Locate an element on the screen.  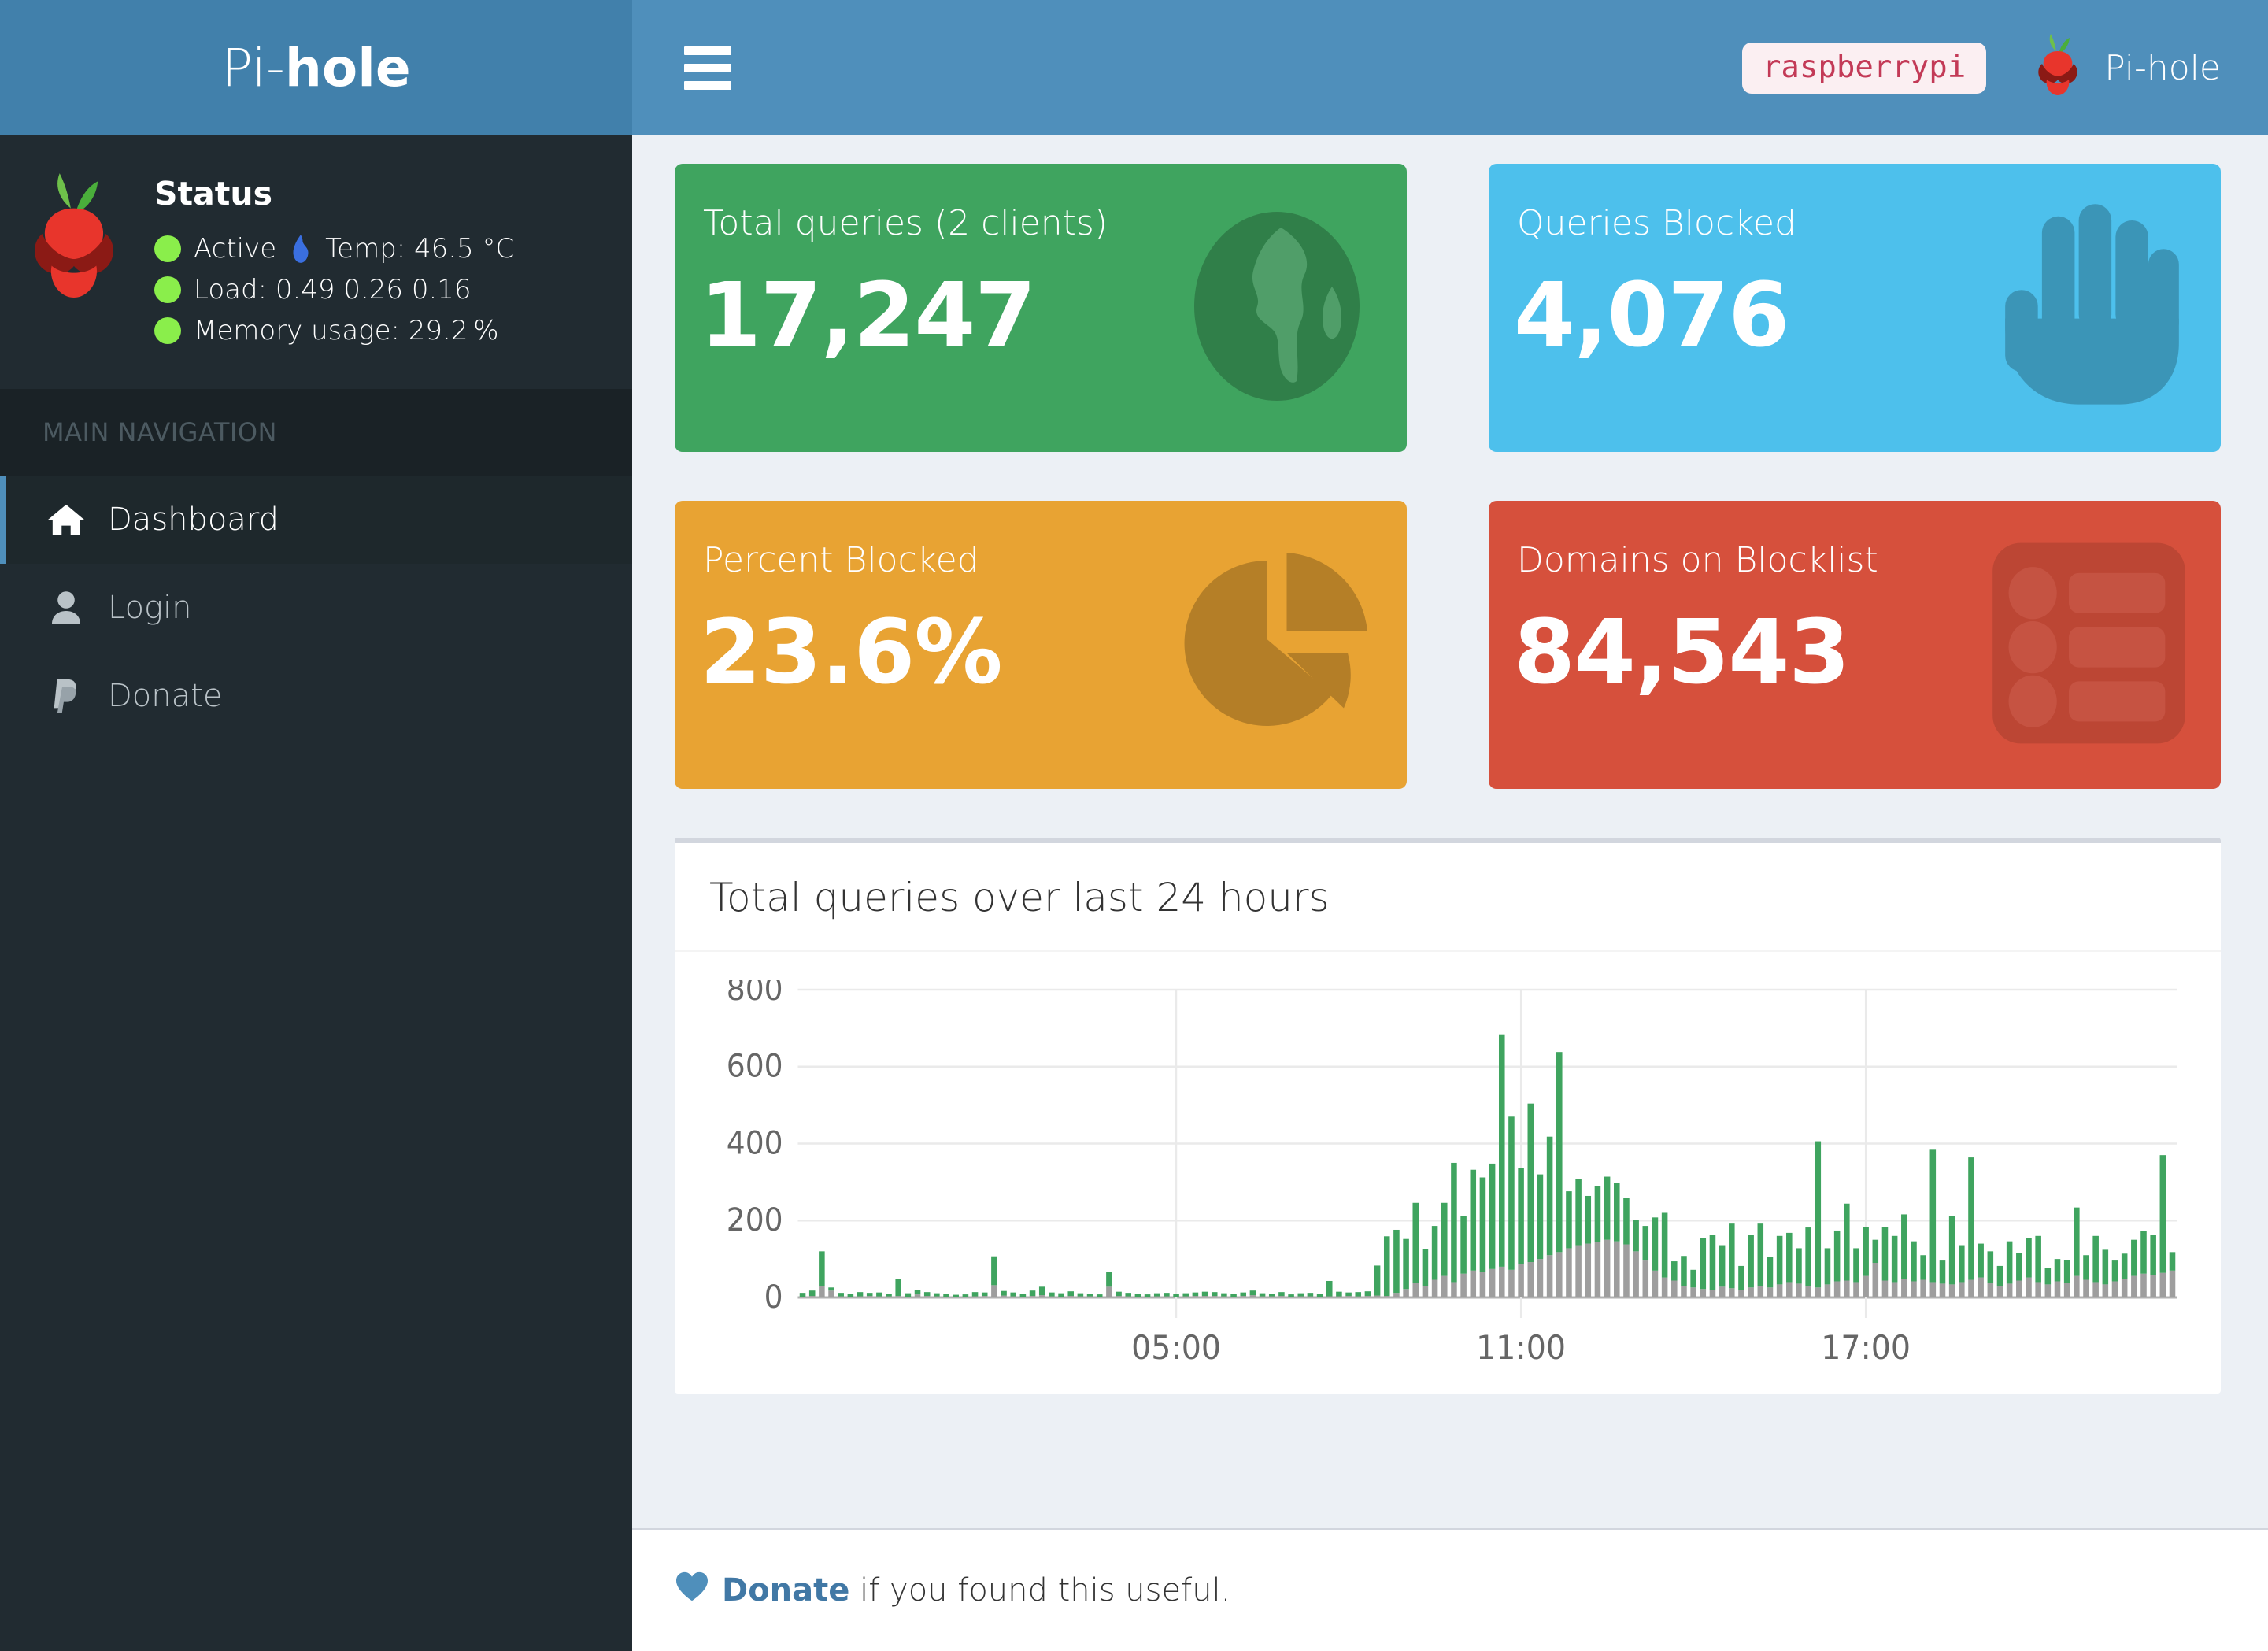
paypal-icon is located at coordinates (66, 696).